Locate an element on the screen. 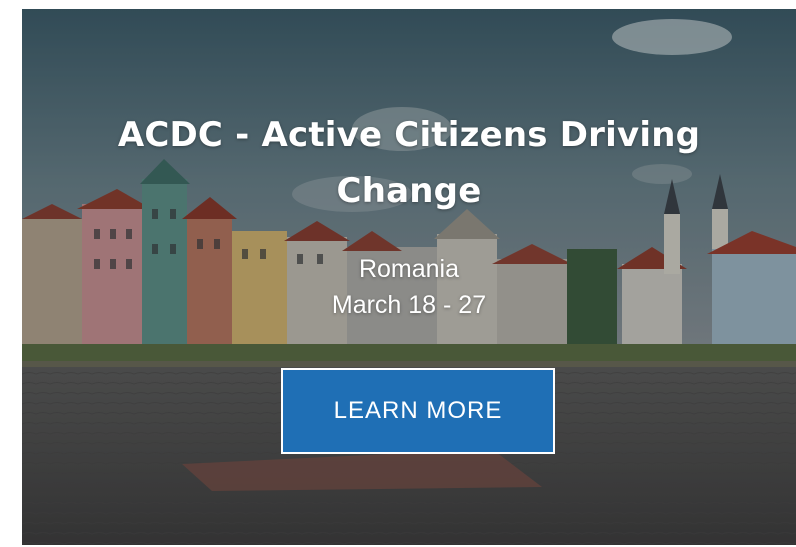  learn-more-button: LEARN MORE is located at coordinates (418, 411).